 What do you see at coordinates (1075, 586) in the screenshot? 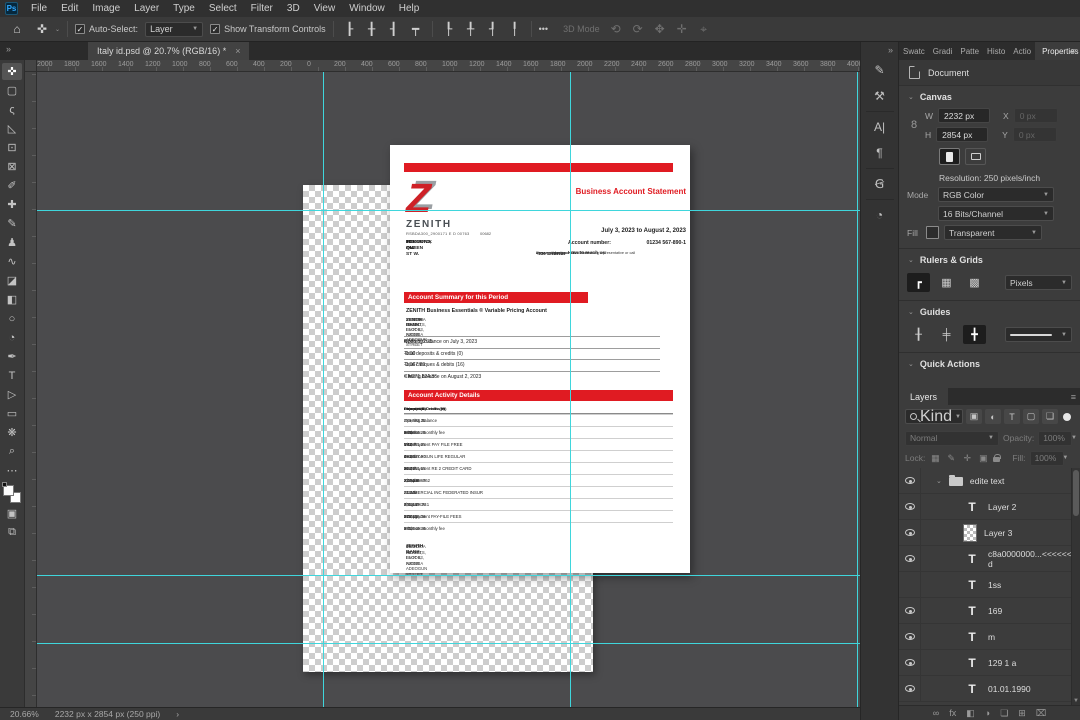
I see `layers-scrollbar: ▼` at bounding box center [1075, 586].